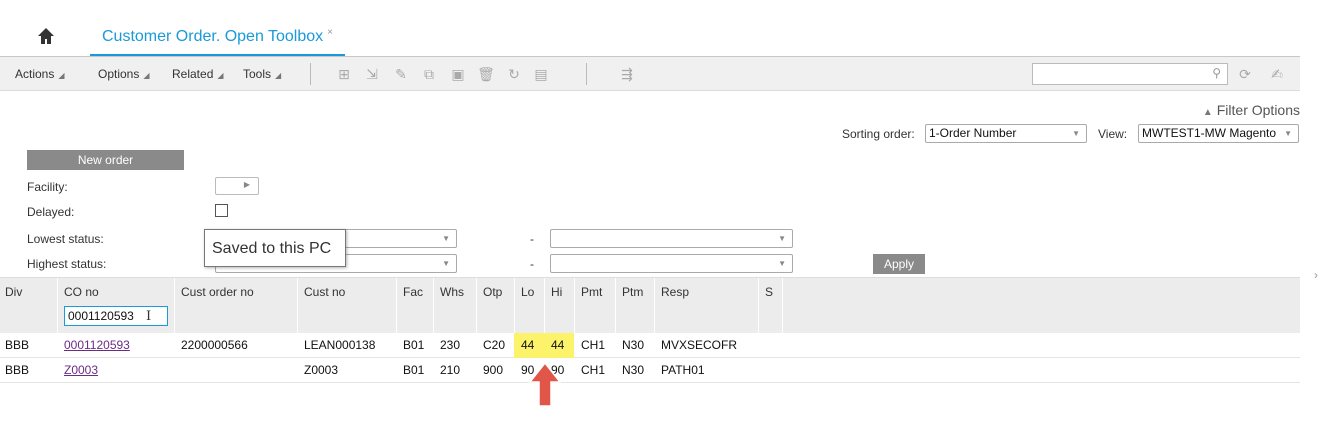  What do you see at coordinates (116, 316) in the screenshot?
I see `co-no-filter-input: 0001120593` at bounding box center [116, 316].